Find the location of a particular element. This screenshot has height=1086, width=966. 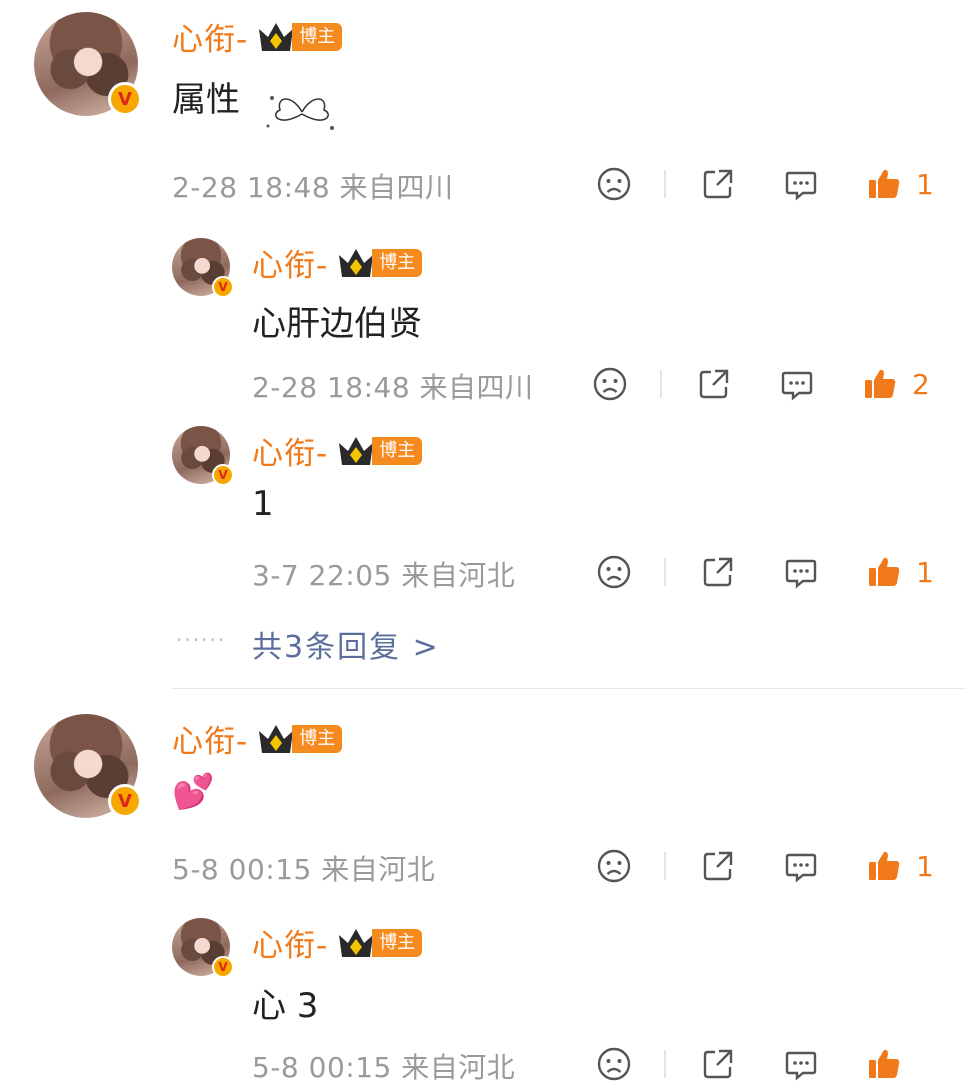

reply-text: 1 is located at coordinates (263, 504).